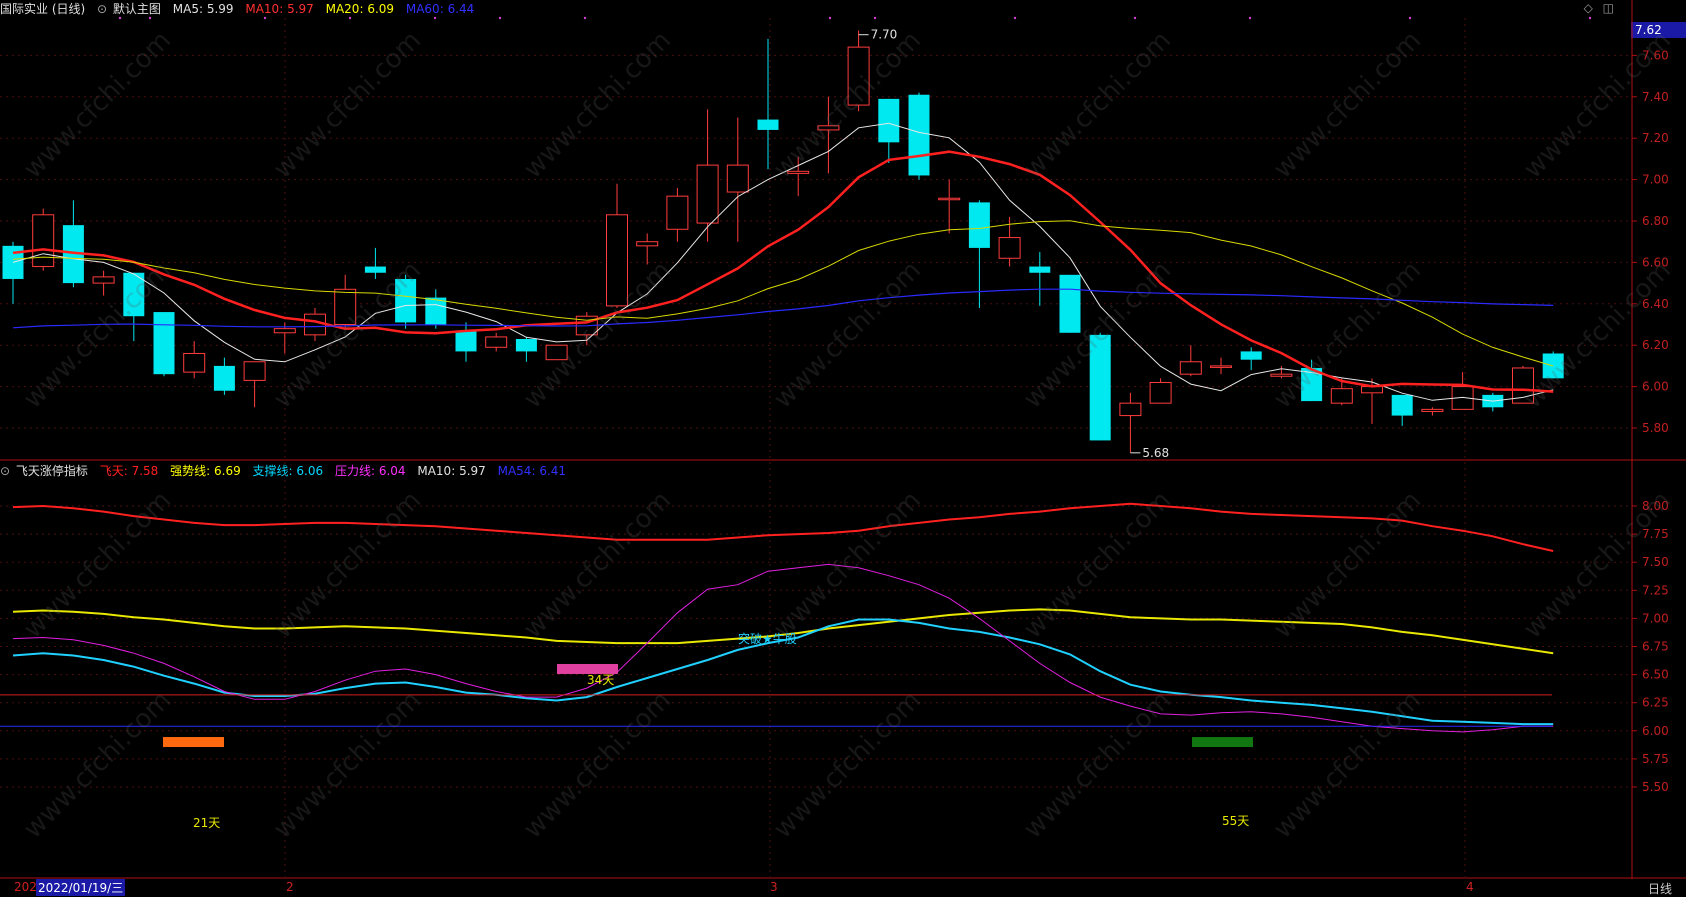  I want to click on sub-axis-label: 8.00, so click(1655, 506).